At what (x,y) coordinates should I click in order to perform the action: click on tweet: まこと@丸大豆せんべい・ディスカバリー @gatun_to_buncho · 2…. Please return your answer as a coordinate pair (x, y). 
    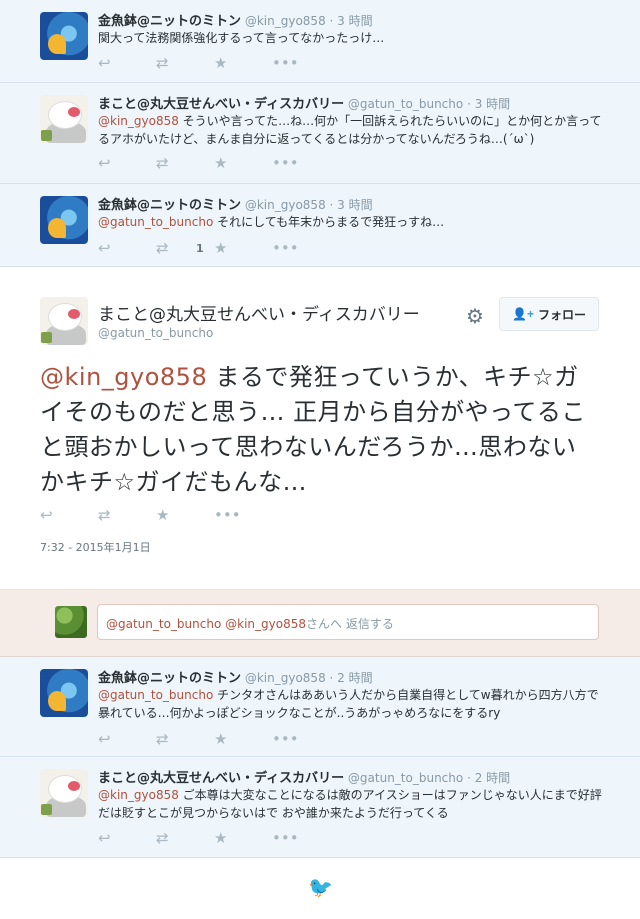
    Looking at the image, I should click on (320, 807).